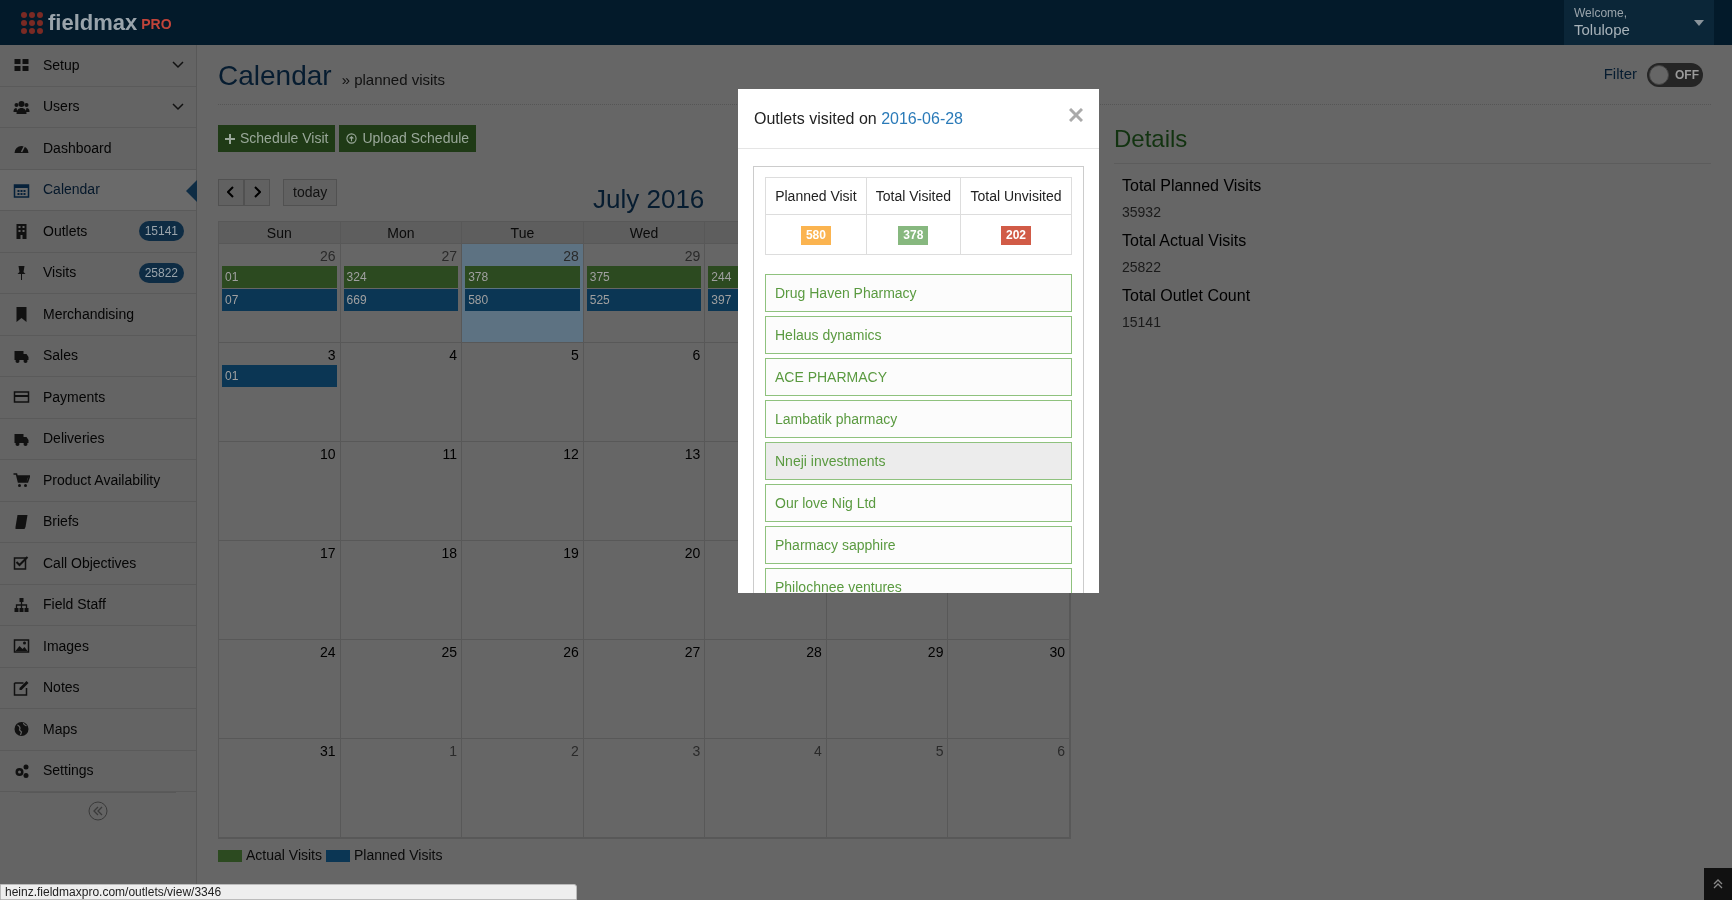 Image resolution: width=1732 pixels, height=900 pixels. Describe the element at coordinates (644, 277) in the screenshot. I see `visit-count-bar: 375` at that location.